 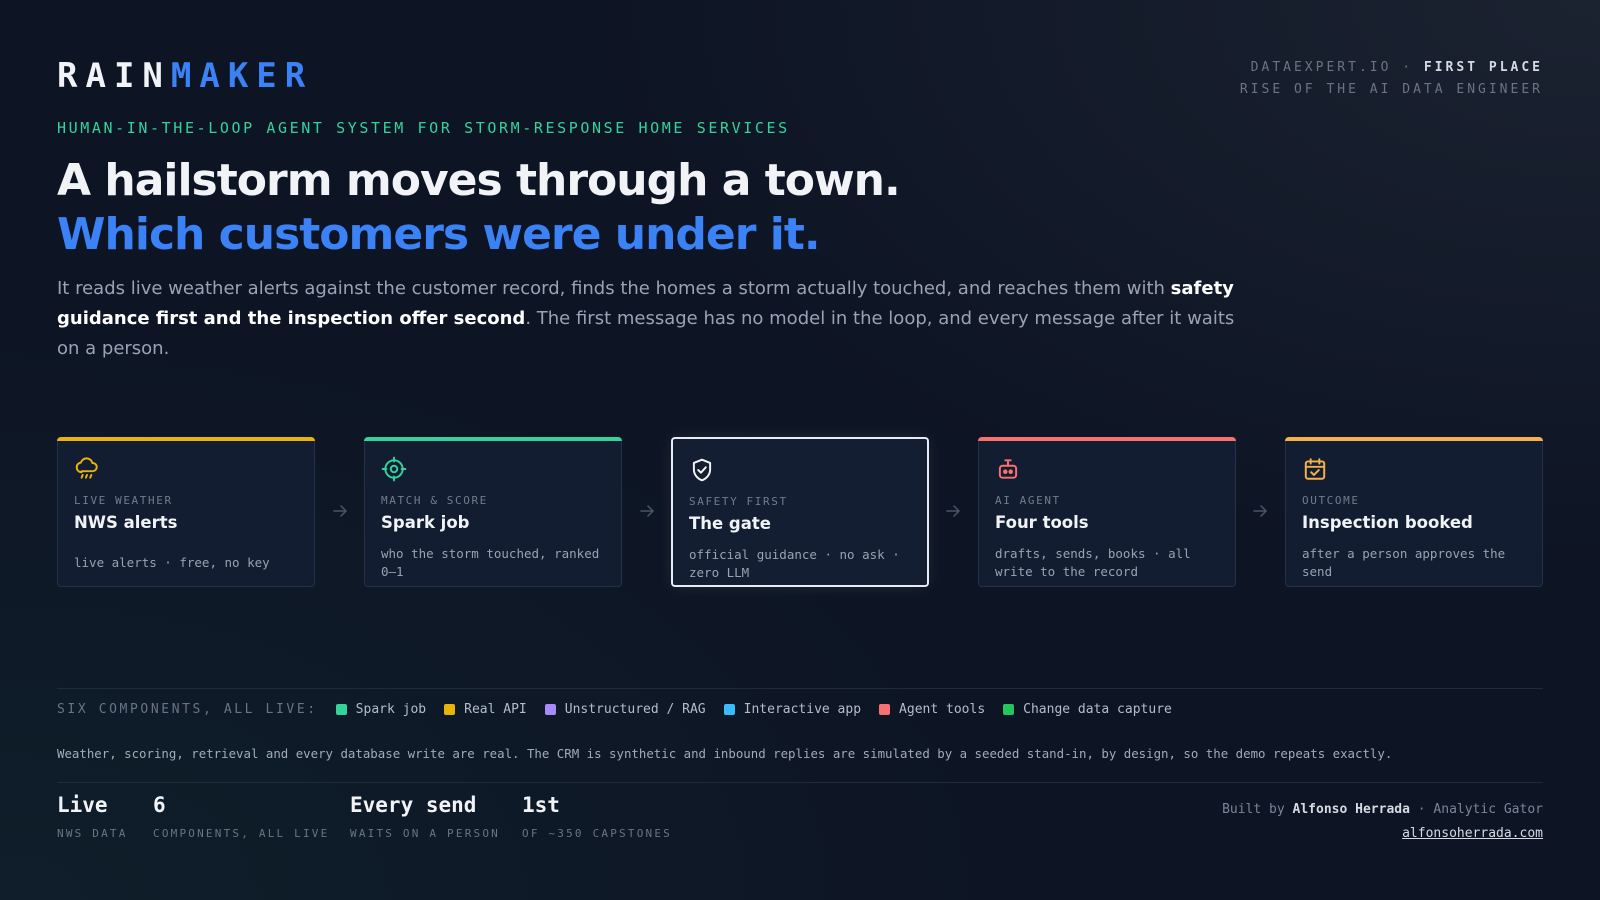 I want to click on legend-label: Unstructured / RAG, so click(x=635, y=709).